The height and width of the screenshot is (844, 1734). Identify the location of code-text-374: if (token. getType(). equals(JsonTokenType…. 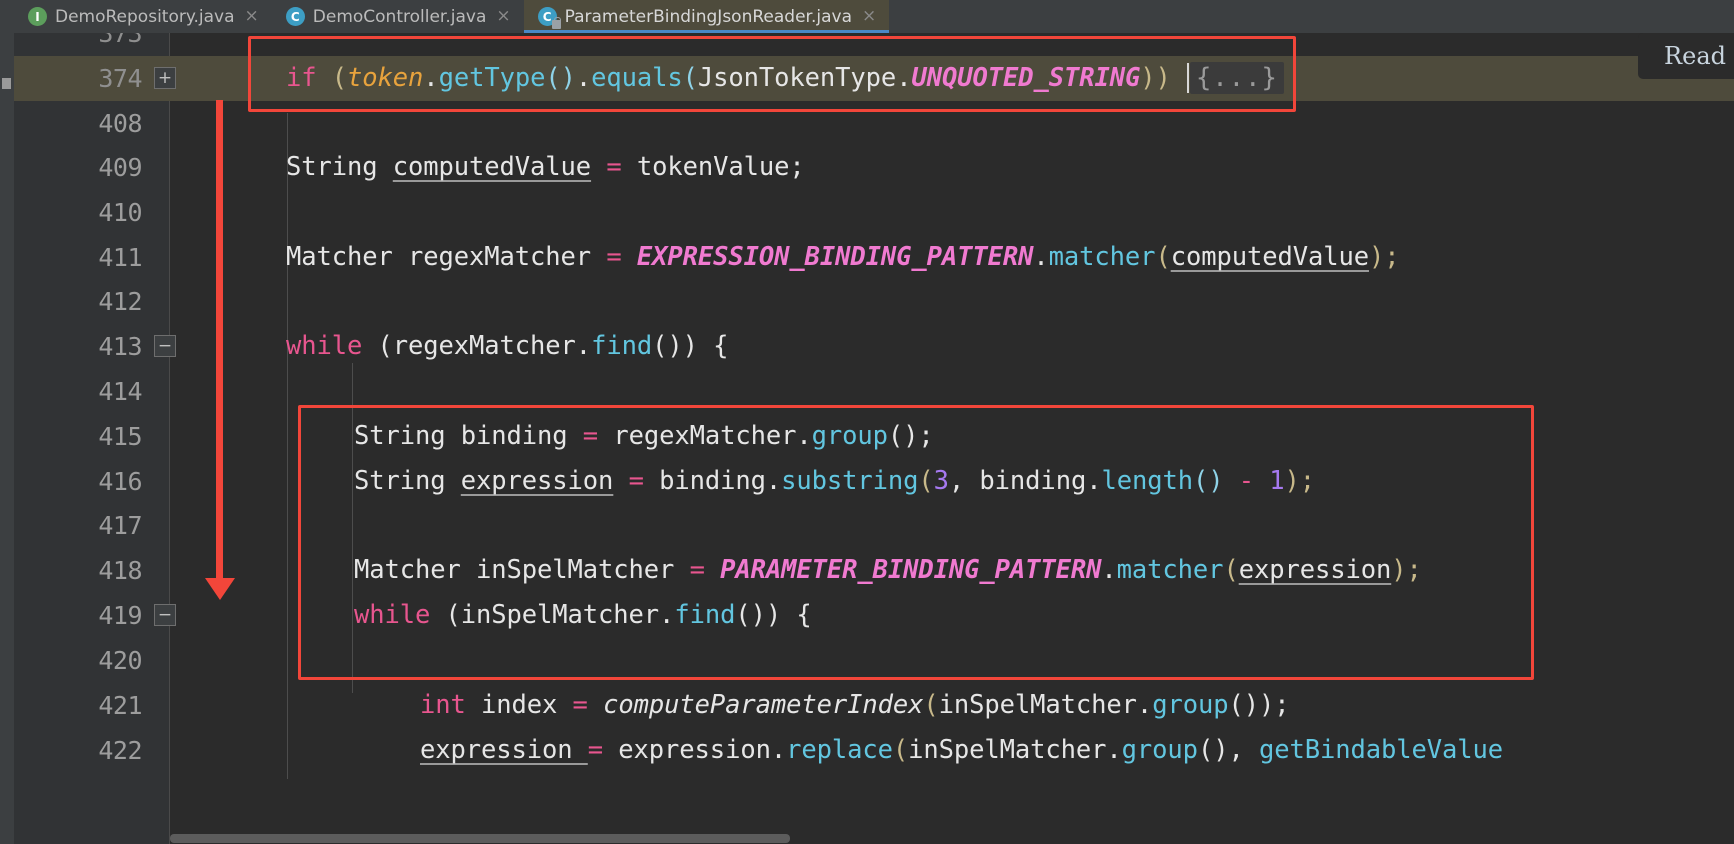
(785, 78).